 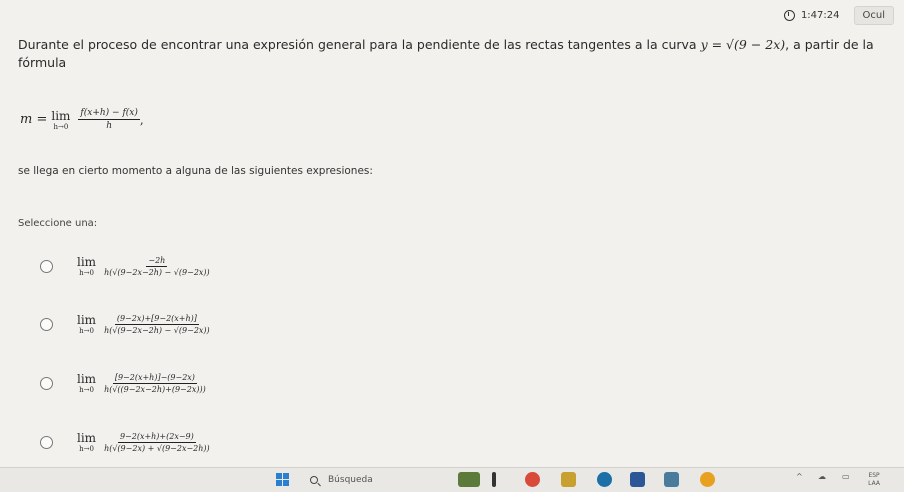 What do you see at coordinates (141, 119) in the screenshot?
I see `formula-tail: ,` at bounding box center [141, 119].